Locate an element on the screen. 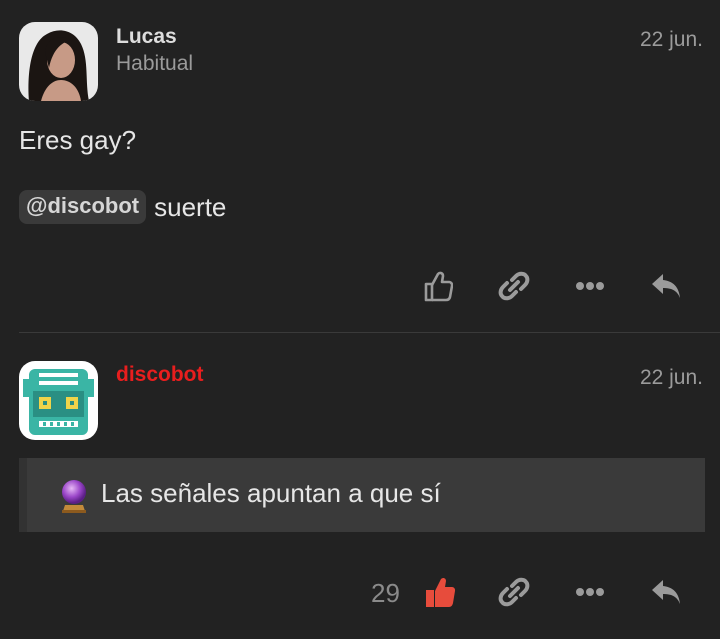 Image resolution: width=720 pixels, height=639 pixels. quote-text: Las señales apuntan a que sí is located at coordinates (271, 493).